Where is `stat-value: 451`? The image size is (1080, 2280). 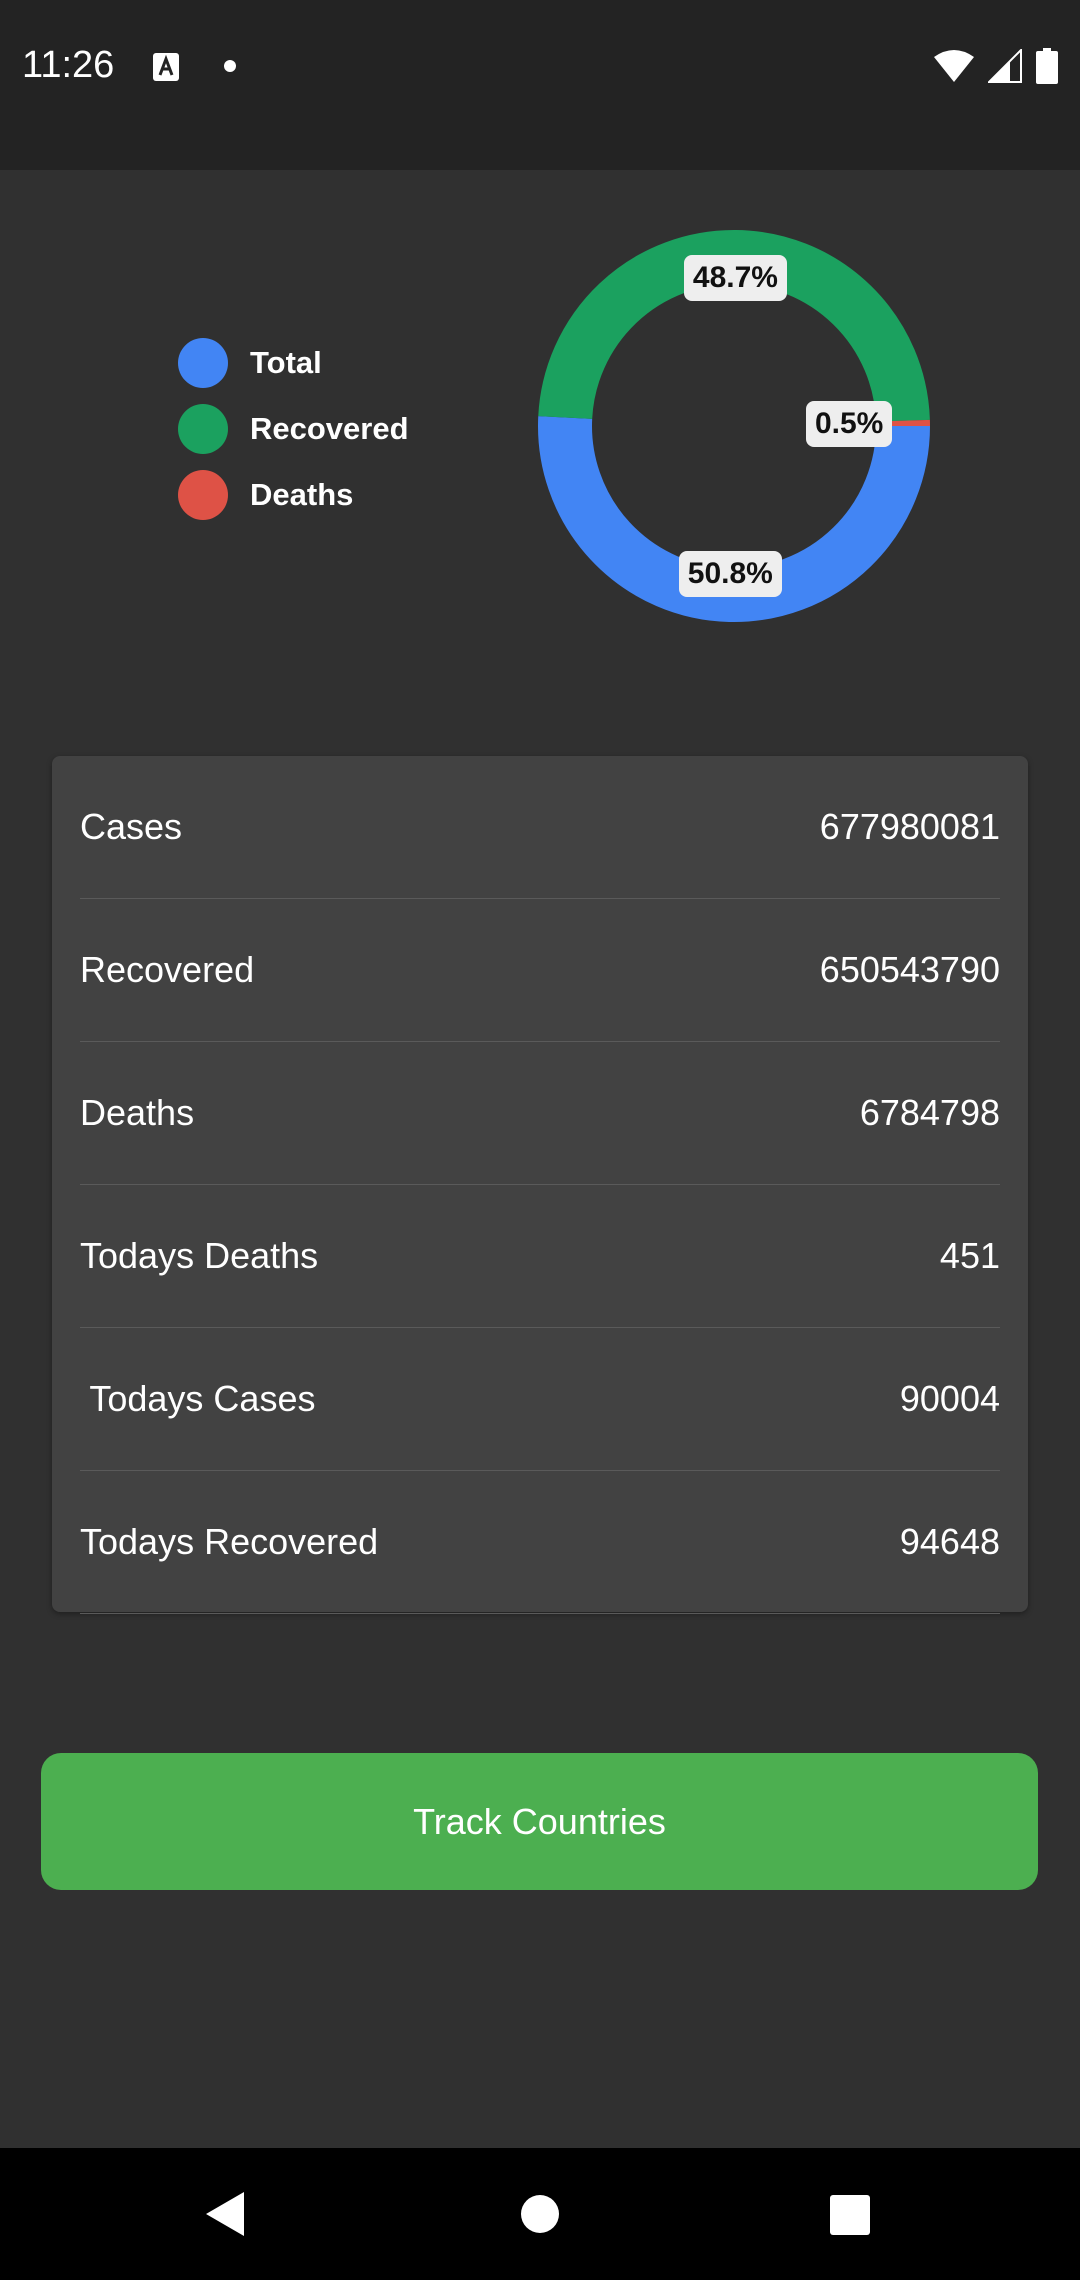 stat-value: 451 is located at coordinates (969, 1255).